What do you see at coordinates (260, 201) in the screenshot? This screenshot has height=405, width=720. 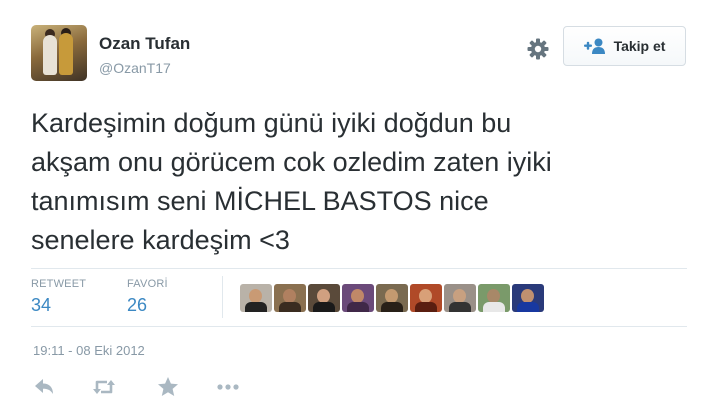 I see `tweet-text-line: tanımısım seni MİCHEL BASTOS nice` at bounding box center [260, 201].